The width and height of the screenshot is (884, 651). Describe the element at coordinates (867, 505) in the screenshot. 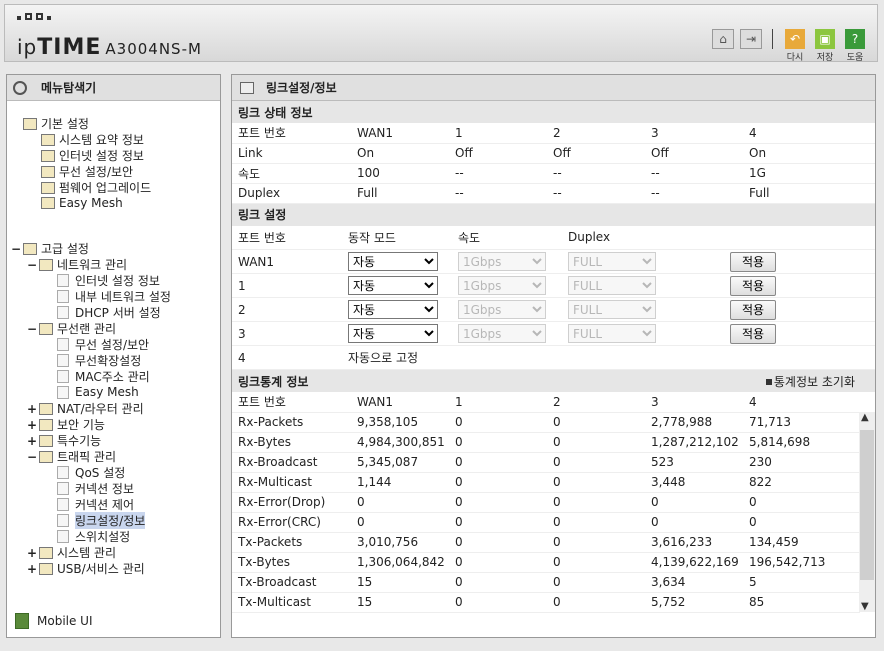

I see `scrollbar-thumb` at that location.